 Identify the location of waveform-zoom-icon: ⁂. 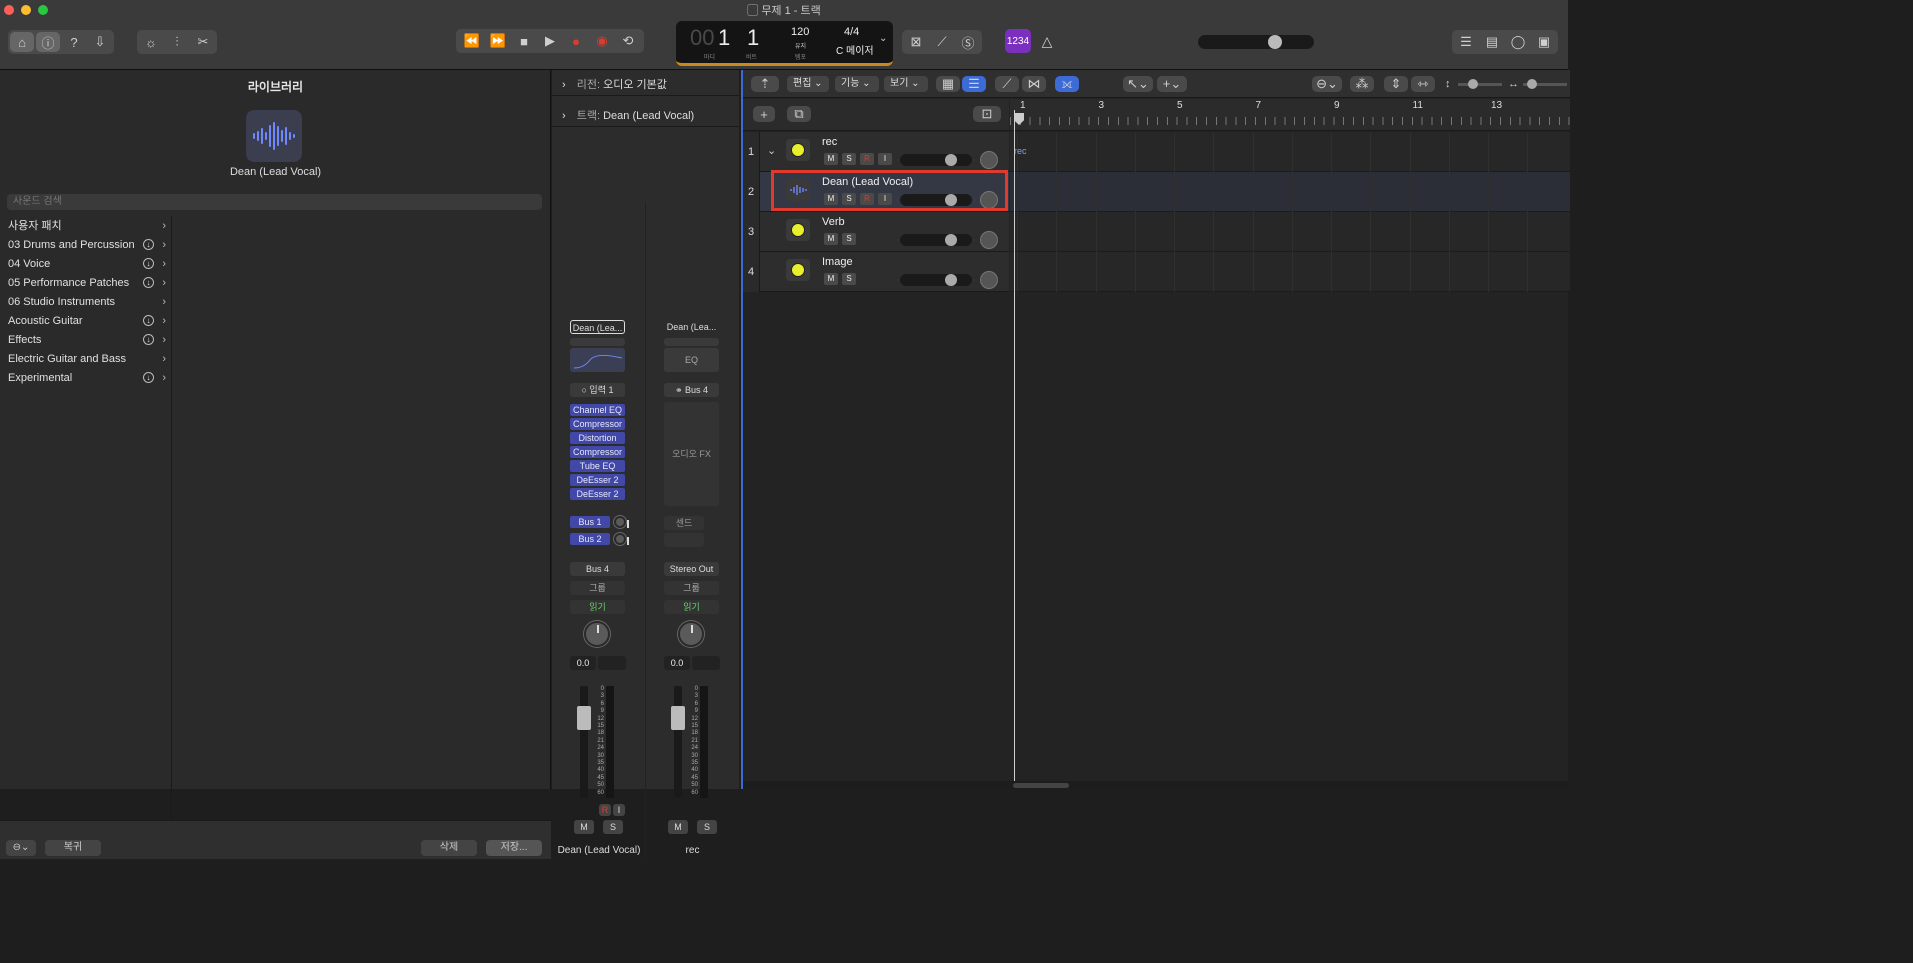
(1362, 84).